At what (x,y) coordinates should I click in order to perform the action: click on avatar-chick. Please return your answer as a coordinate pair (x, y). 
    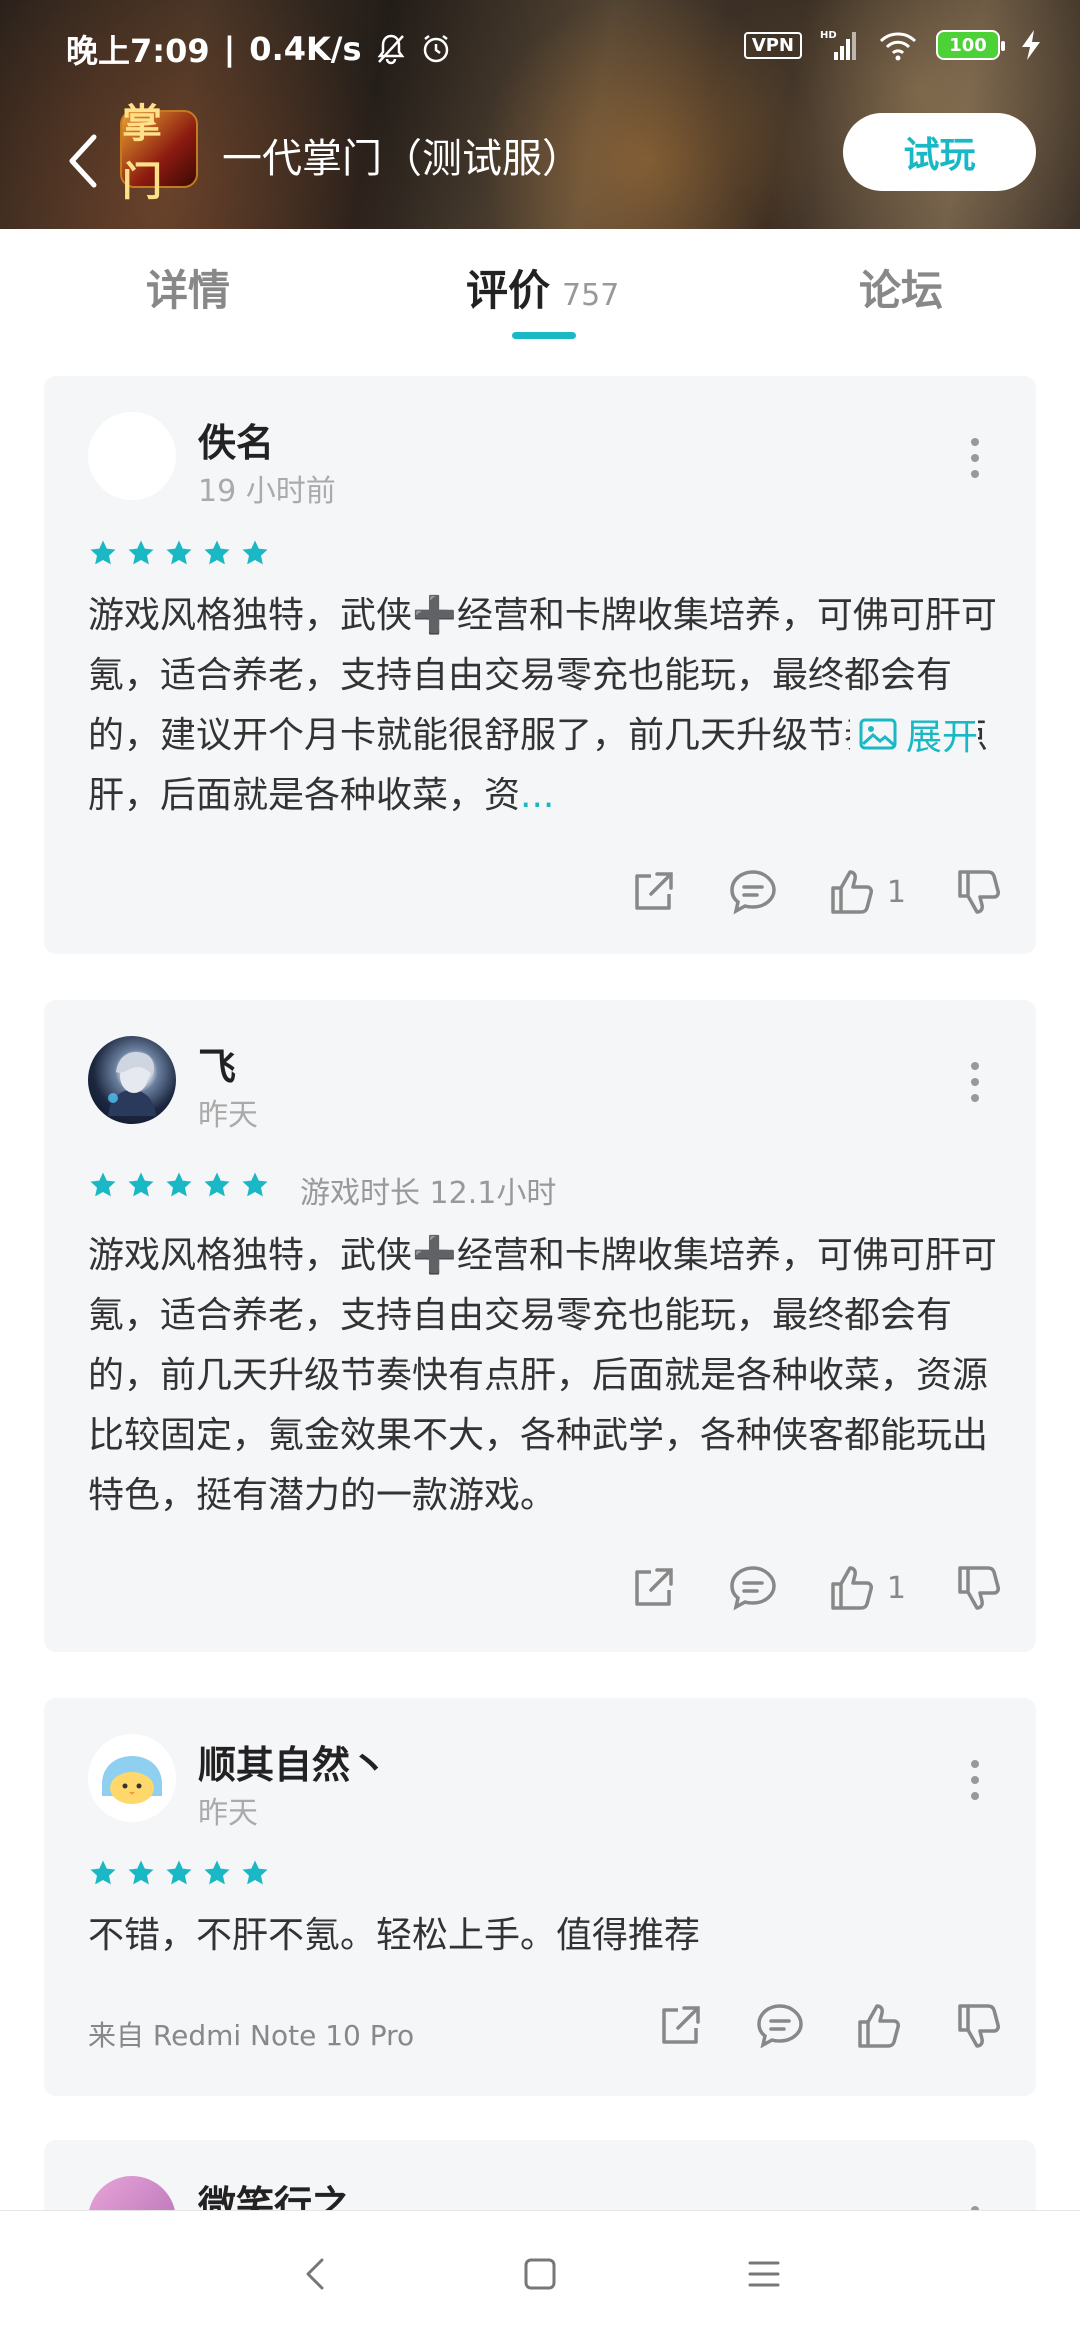
    Looking at the image, I should click on (132, 1778).